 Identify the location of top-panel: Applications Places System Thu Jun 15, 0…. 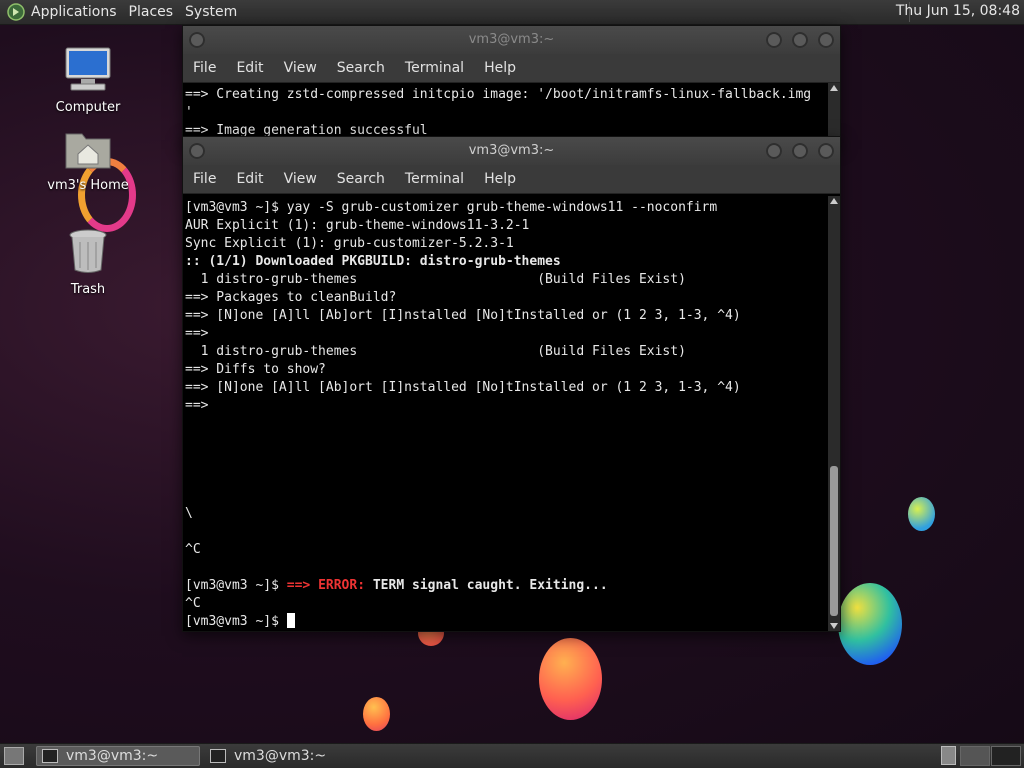
(512, 12).